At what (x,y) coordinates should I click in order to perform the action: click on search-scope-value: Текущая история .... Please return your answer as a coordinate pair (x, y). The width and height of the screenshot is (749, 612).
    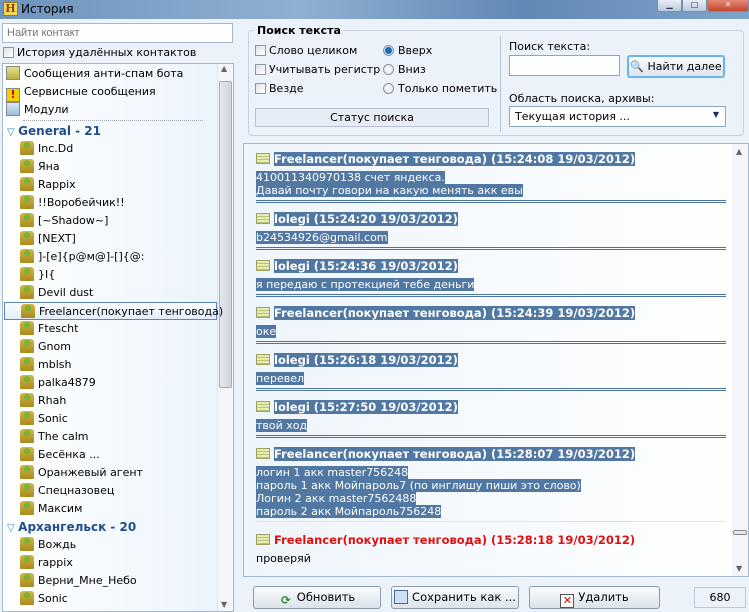
    Looking at the image, I should click on (572, 116).